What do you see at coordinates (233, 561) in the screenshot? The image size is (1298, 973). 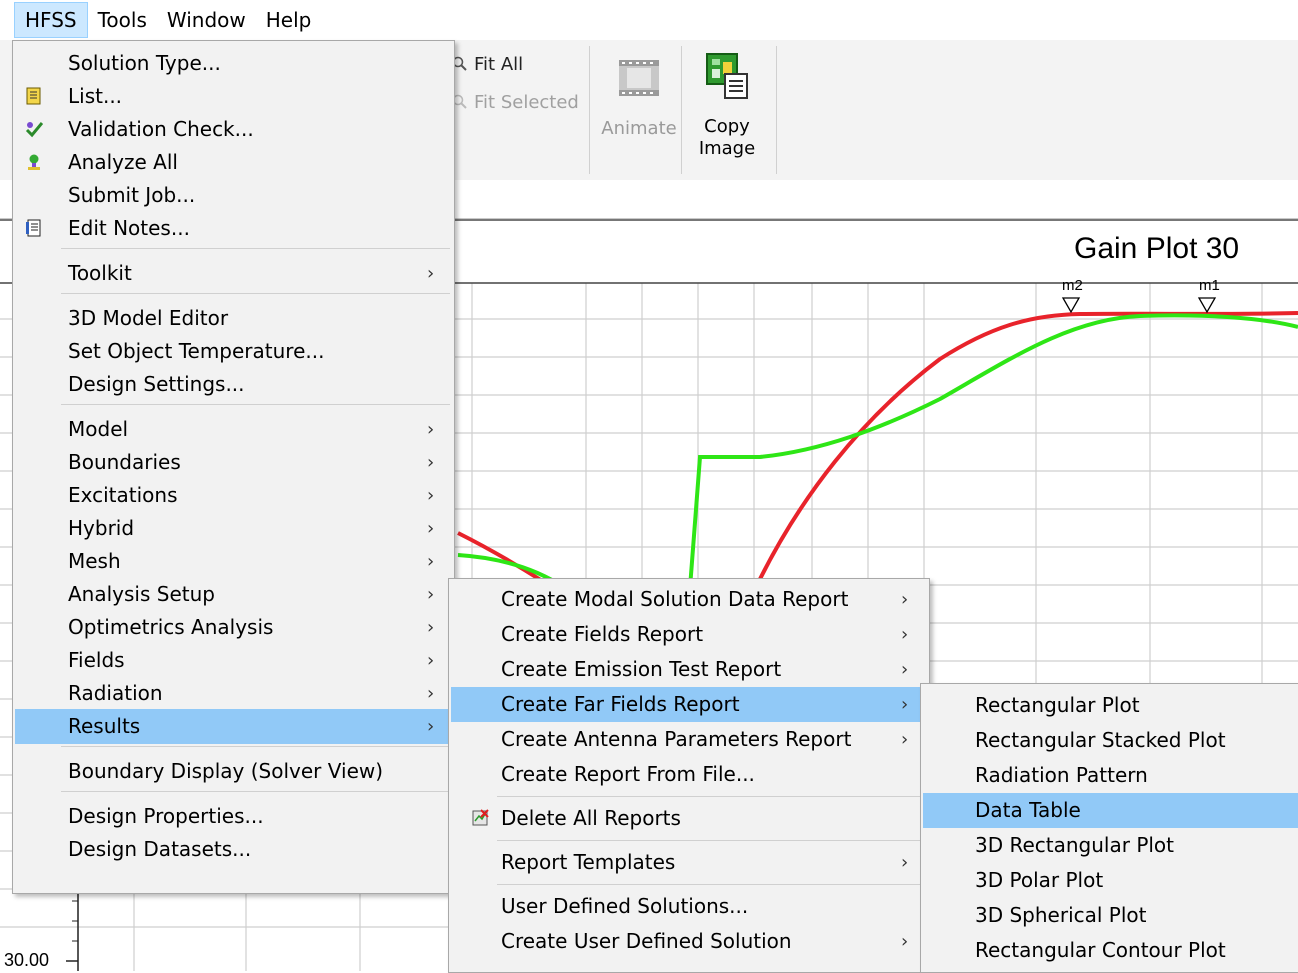 I see `hfss-menu-item-mesh: Mesh ›` at bounding box center [233, 561].